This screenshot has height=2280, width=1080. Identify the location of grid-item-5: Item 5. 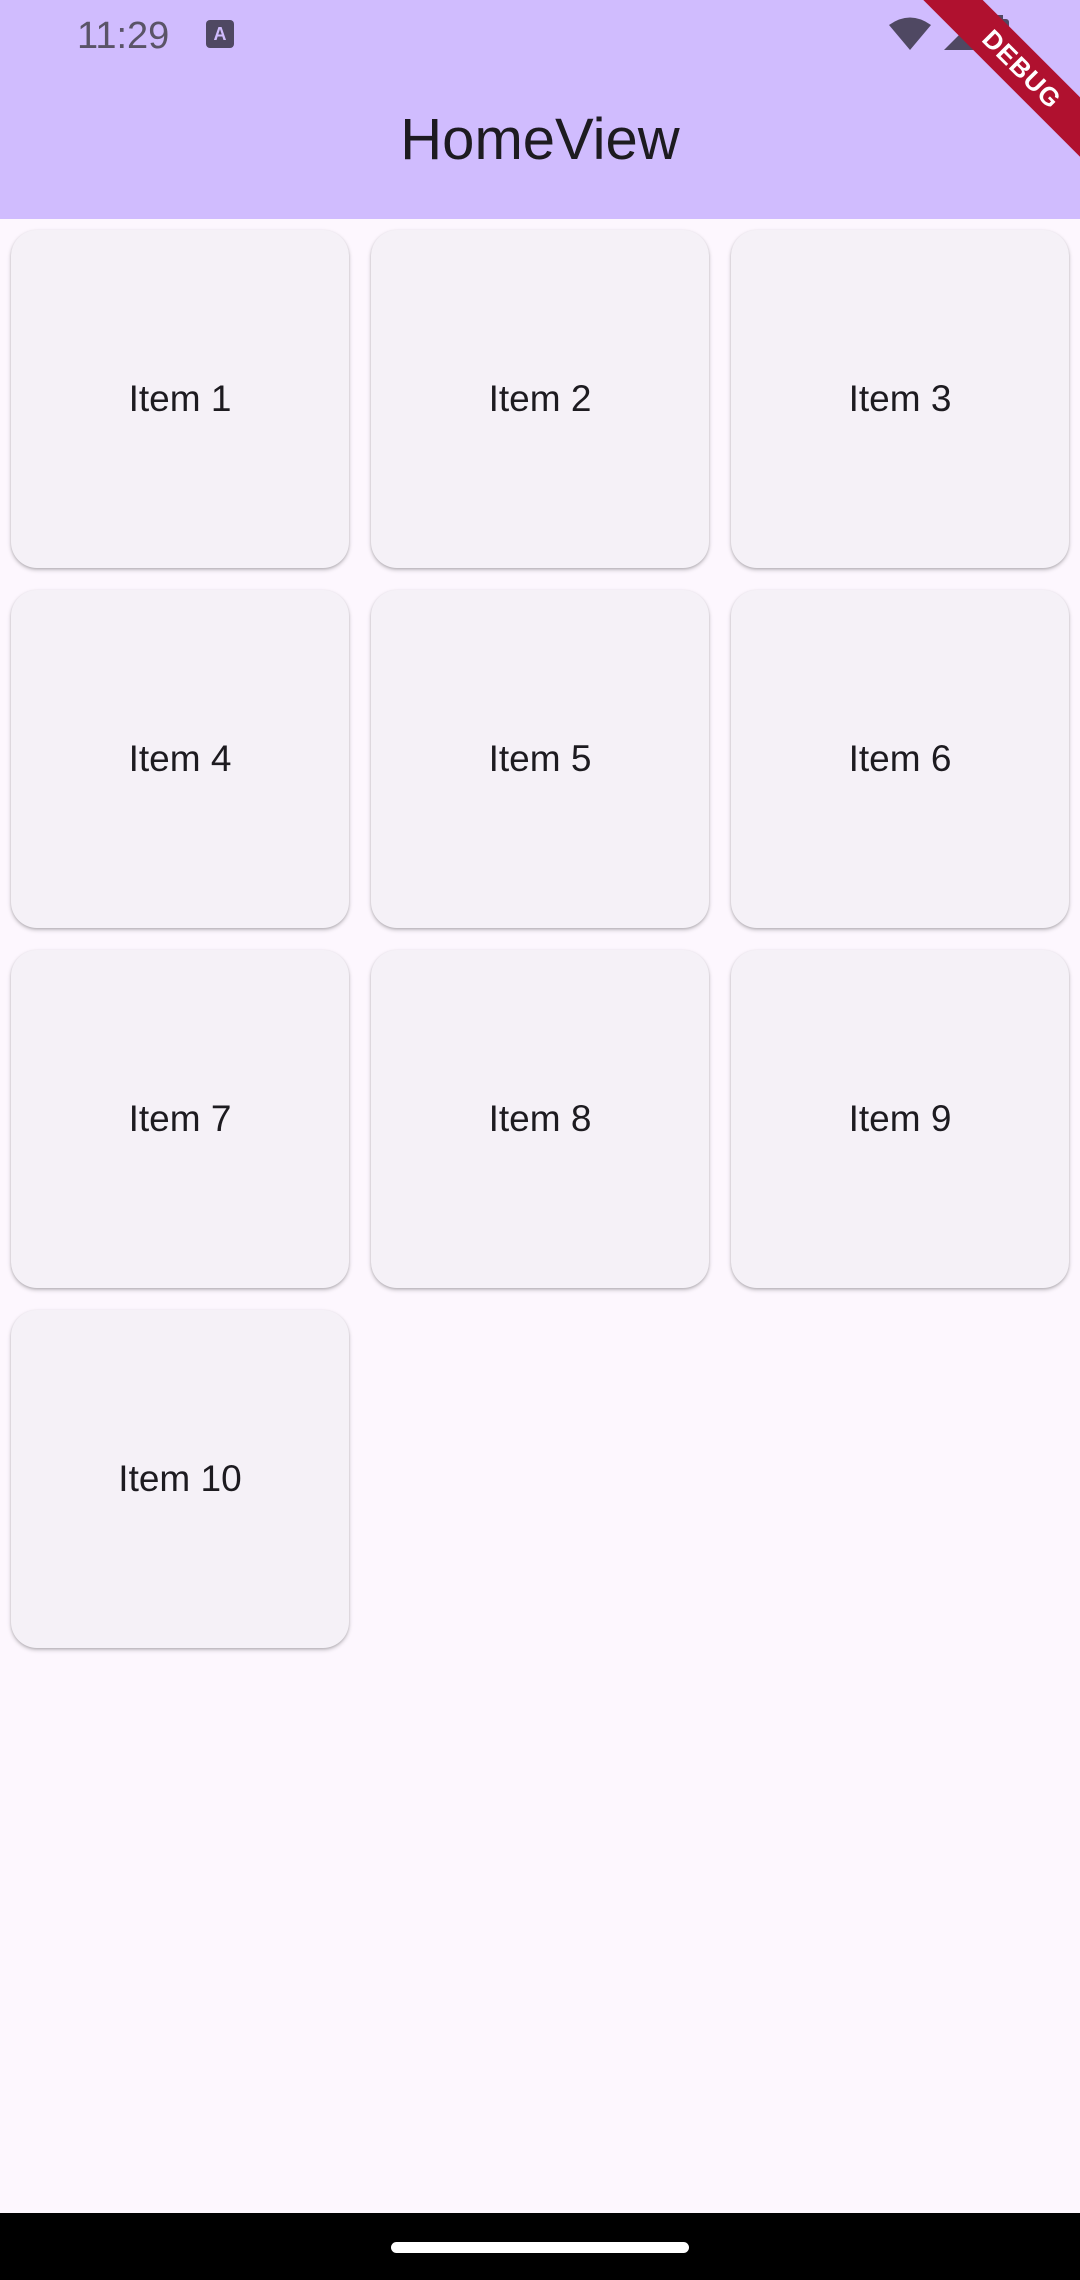
(540, 759).